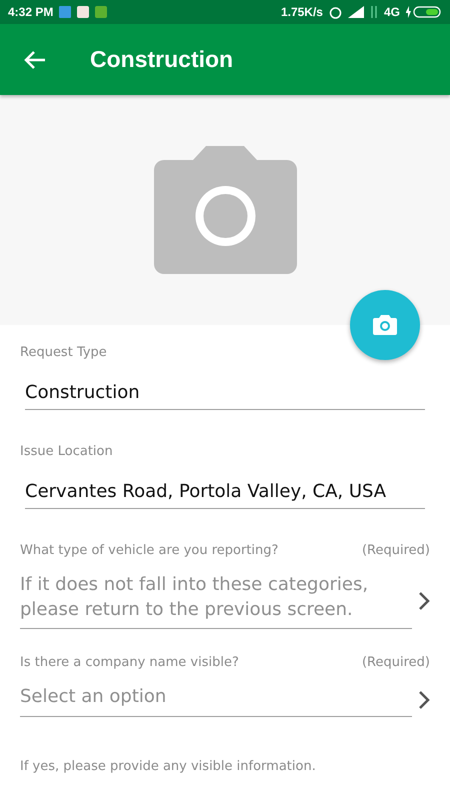  Describe the element at coordinates (424, 12) in the screenshot. I see `battery-icon` at that location.